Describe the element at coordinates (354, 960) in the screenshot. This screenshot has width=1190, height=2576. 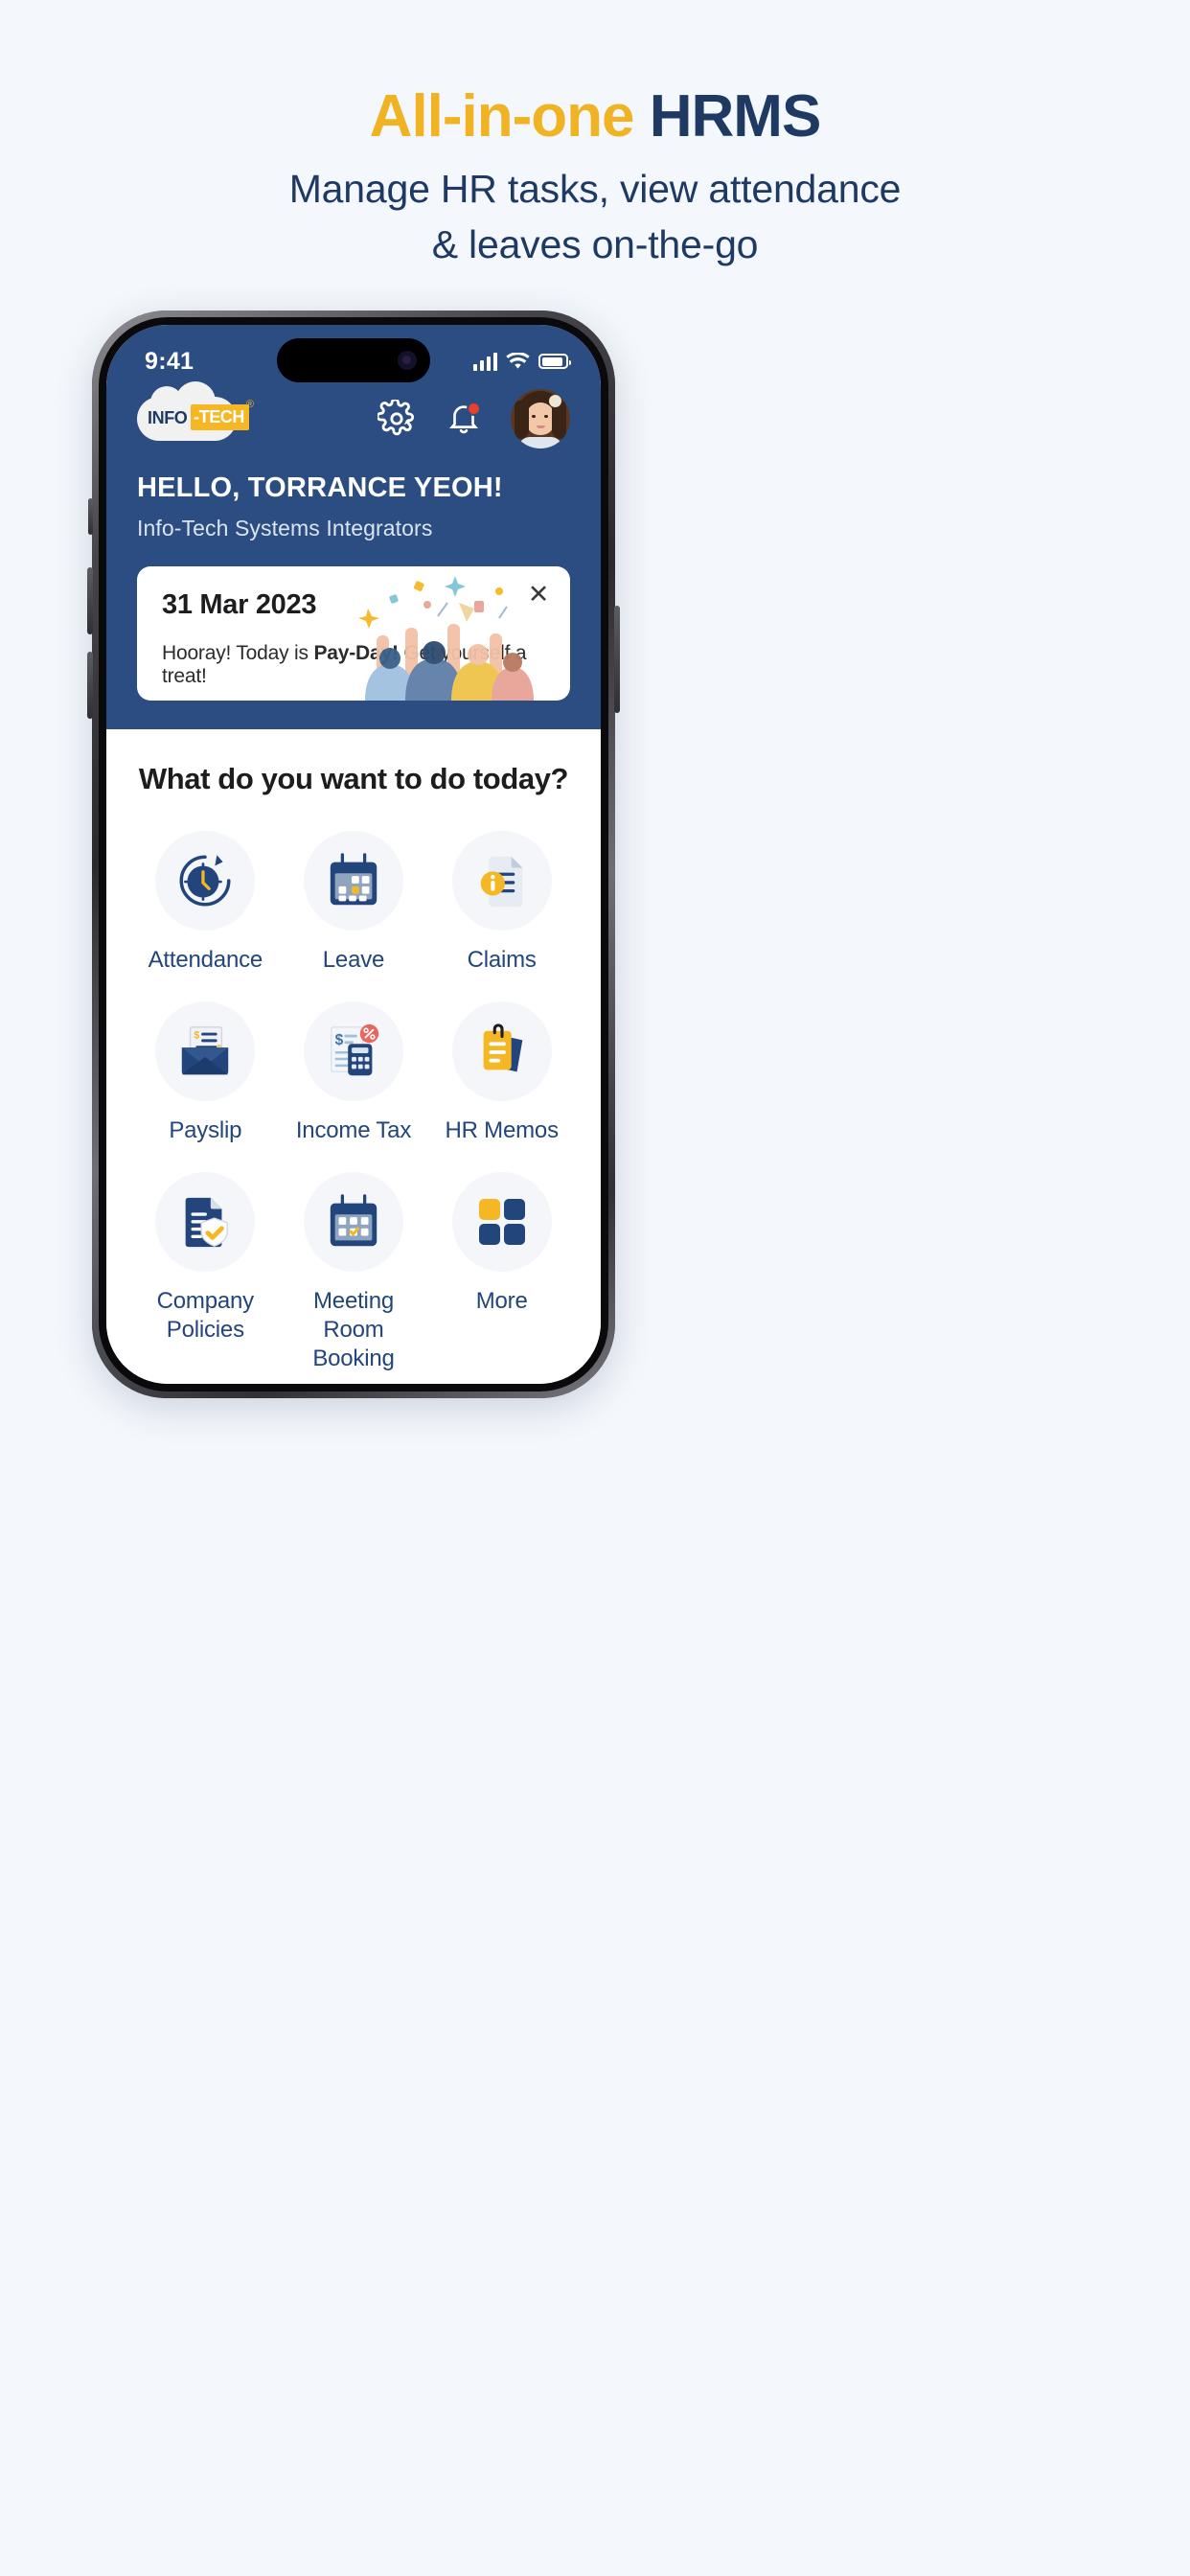
I see `tile-label: Leave` at that location.